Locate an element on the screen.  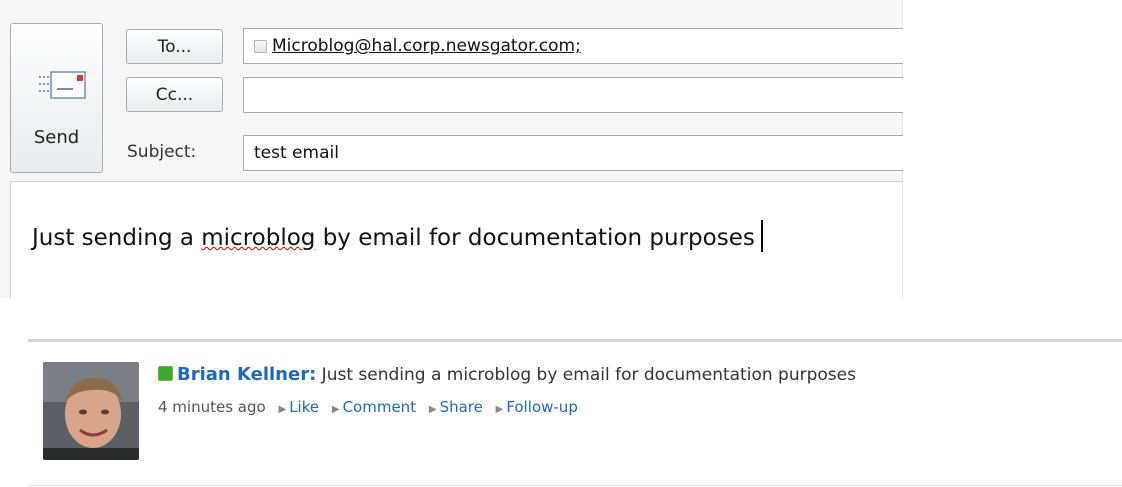
envelope-send-icon is located at coordinates (62, 85).